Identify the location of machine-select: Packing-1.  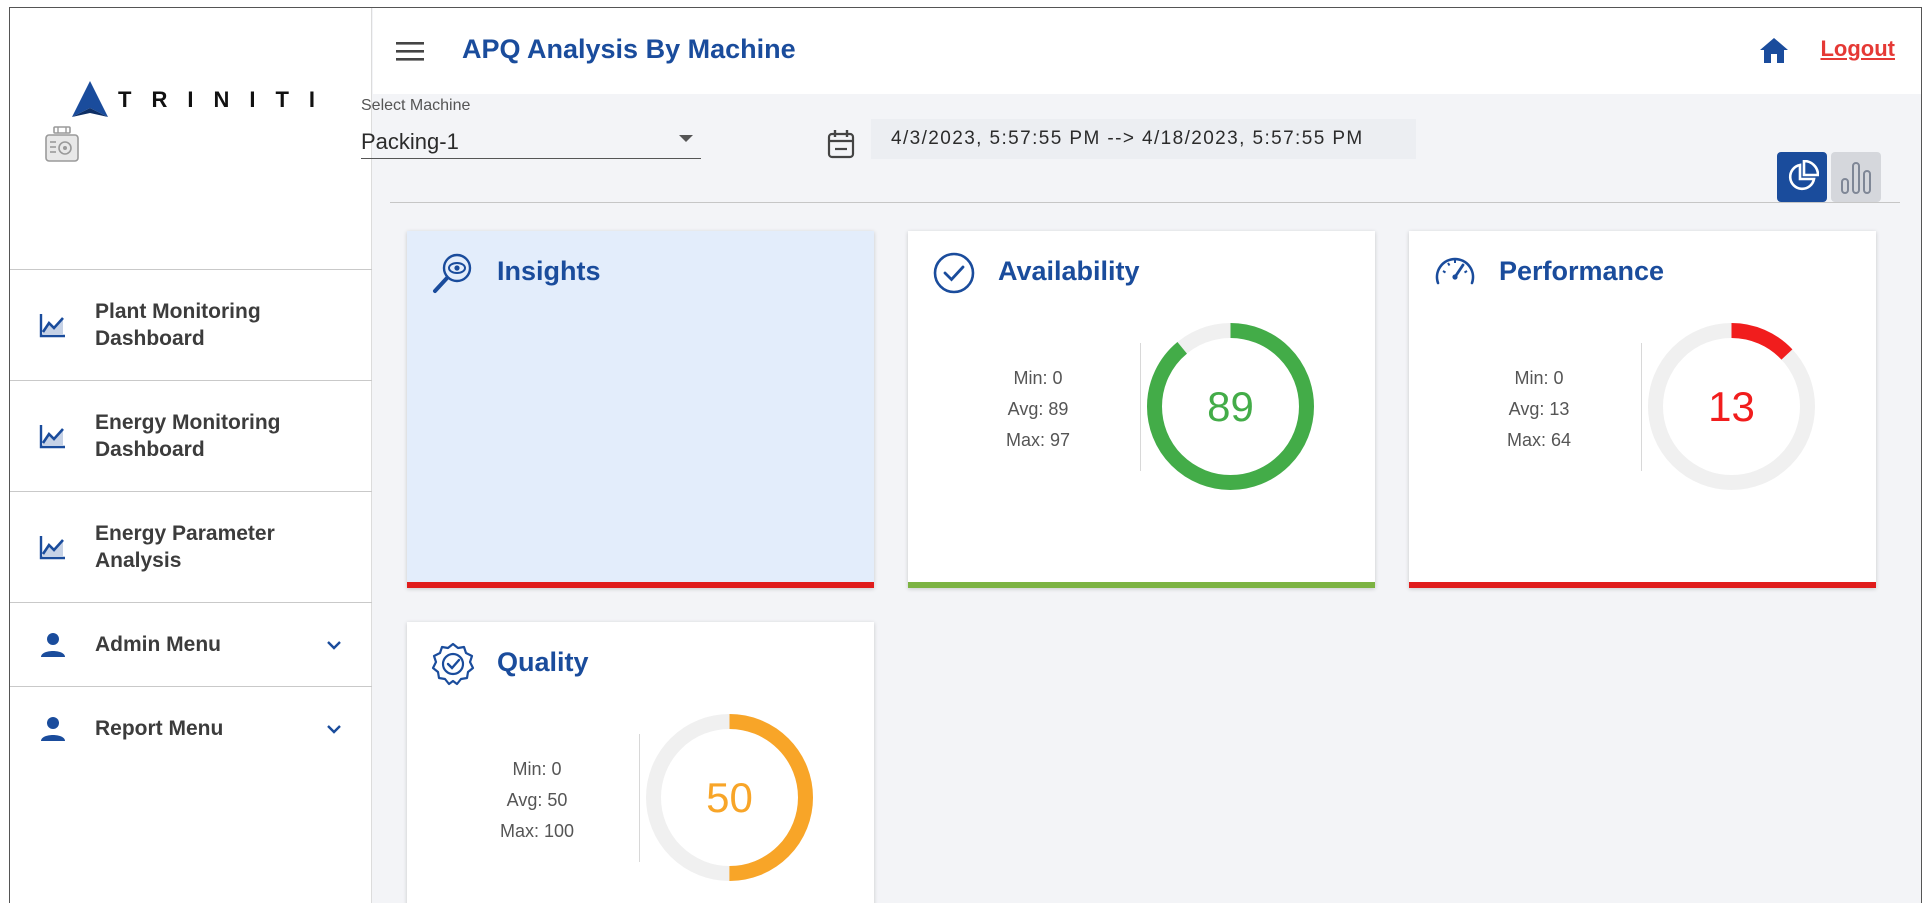
(531, 139).